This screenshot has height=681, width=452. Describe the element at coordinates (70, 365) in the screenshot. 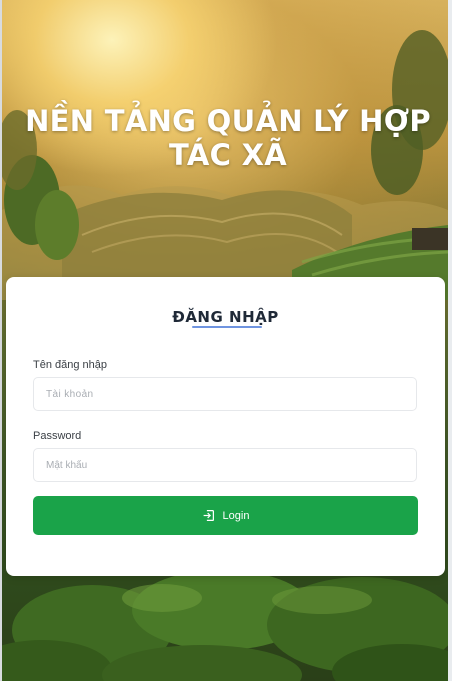

I see `username-label: Tên đăng nhập` at that location.